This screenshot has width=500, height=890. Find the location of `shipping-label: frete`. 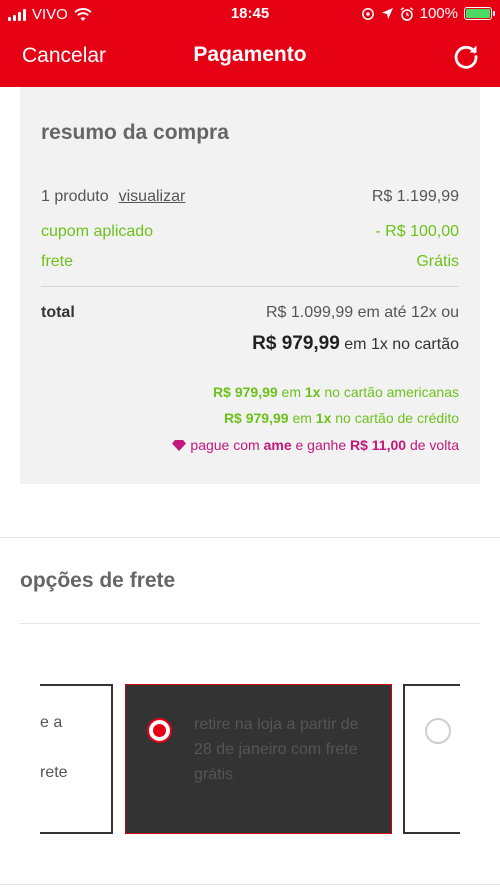

shipping-label: frete is located at coordinates (57, 261).